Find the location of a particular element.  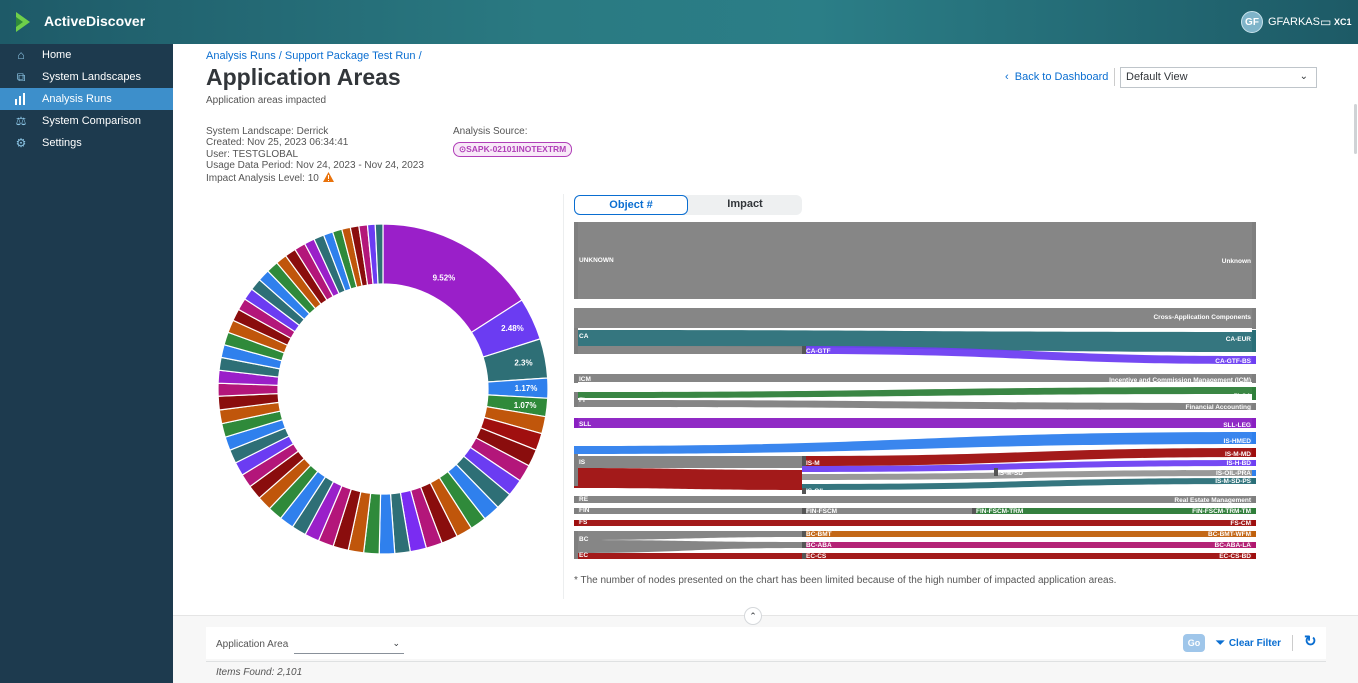

clear-filter-button: ⏷ Clear Filter is located at coordinates (1248, 643).